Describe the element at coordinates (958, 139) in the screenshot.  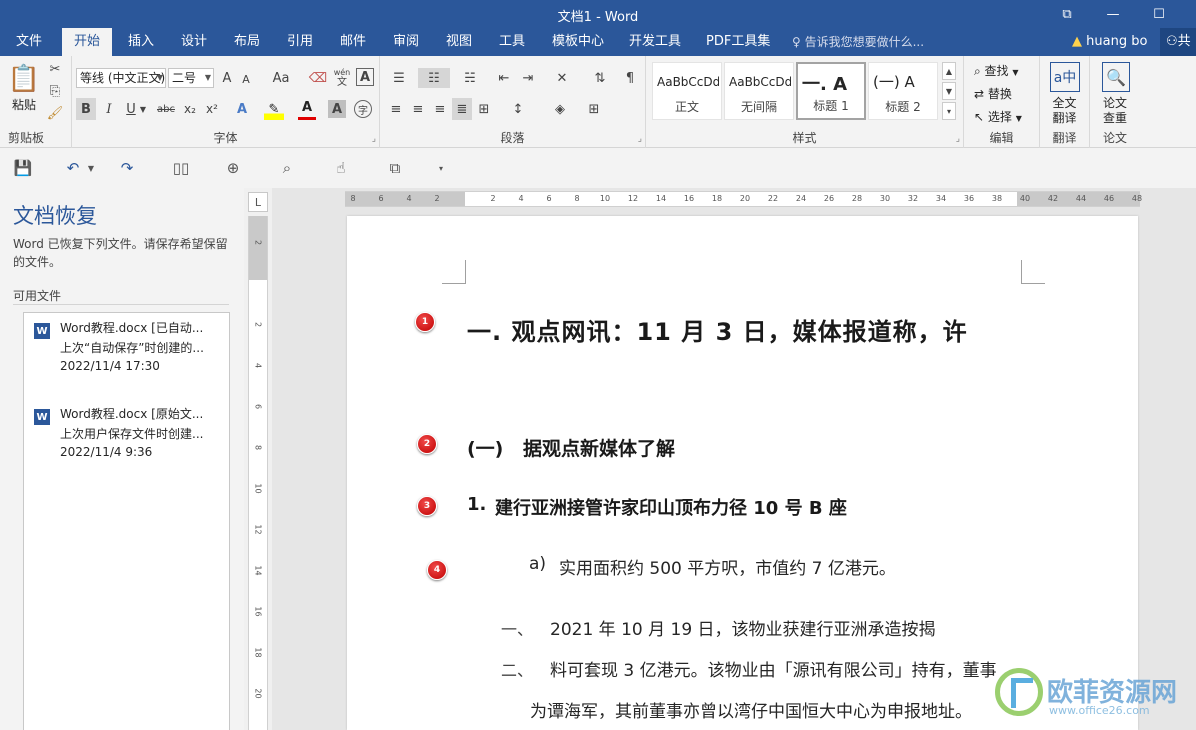
I see `styles-dialog-launcher-icon: ⌟` at that location.